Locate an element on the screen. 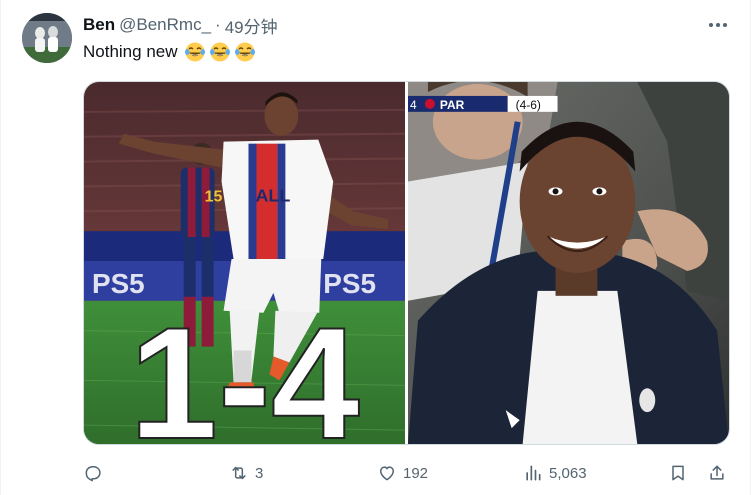 The height and width of the screenshot is (495, 751). timestamp: 49分钟 is located at coordinates (251, 25).